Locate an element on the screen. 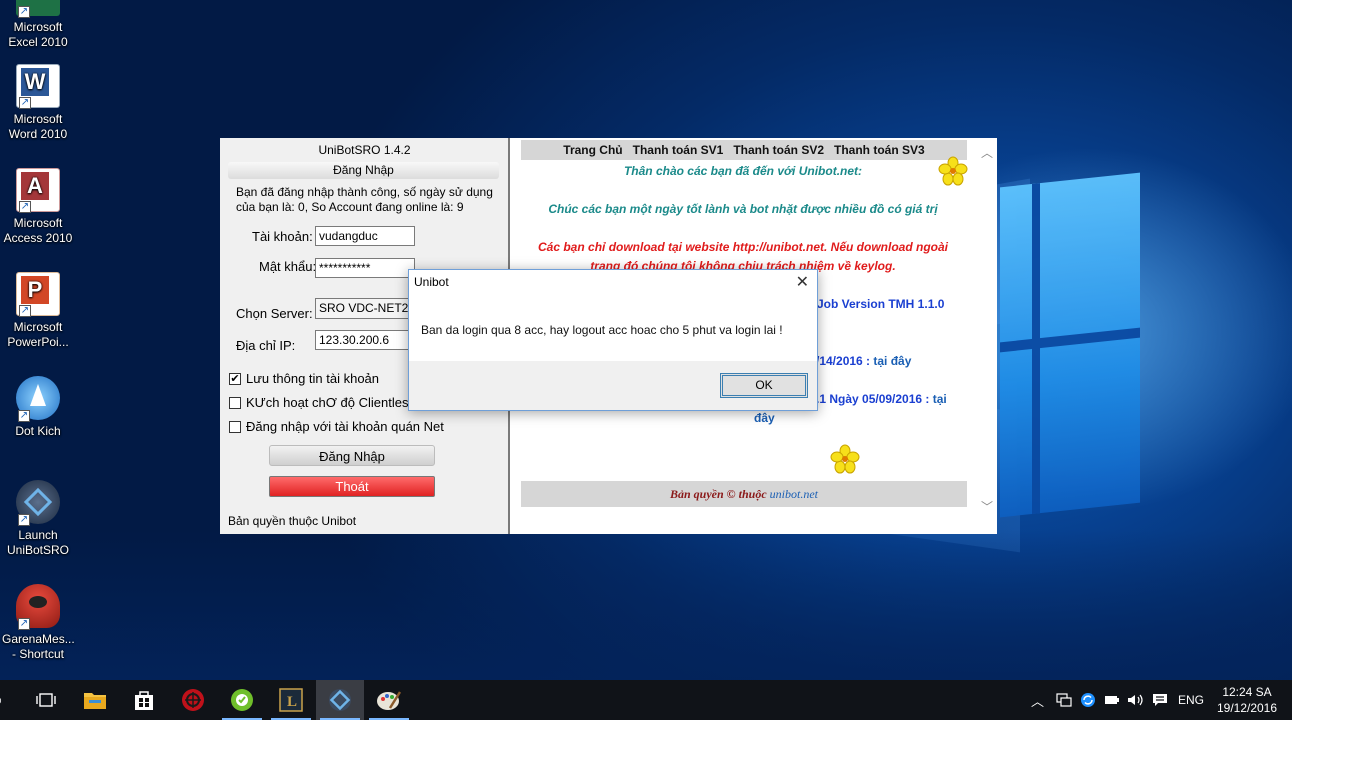 The height and width of the screenshot is (768, 1366). excel-icon: ↗ is located at coordinates (38, 9).